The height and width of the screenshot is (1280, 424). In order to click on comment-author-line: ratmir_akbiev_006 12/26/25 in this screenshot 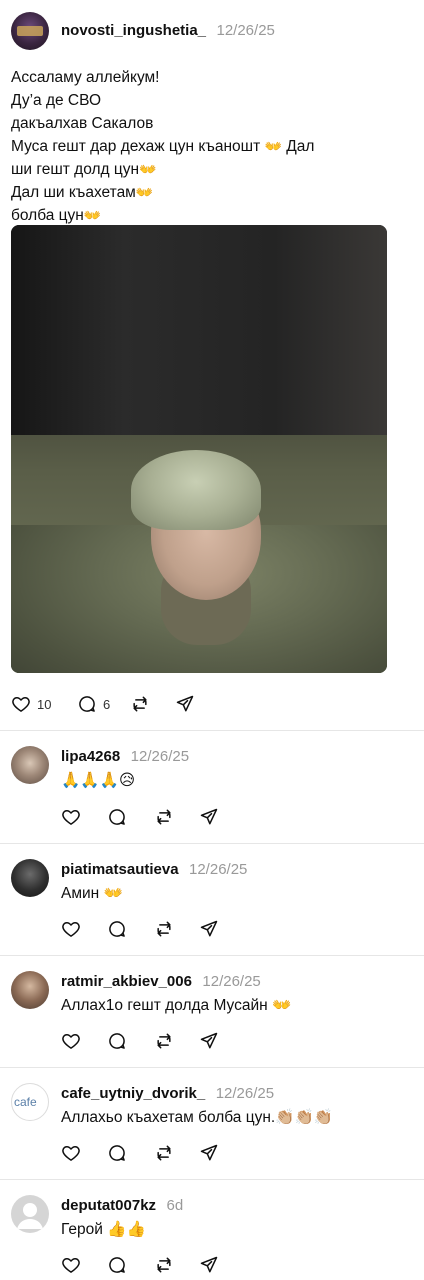, I will do `click(161, 982)`.